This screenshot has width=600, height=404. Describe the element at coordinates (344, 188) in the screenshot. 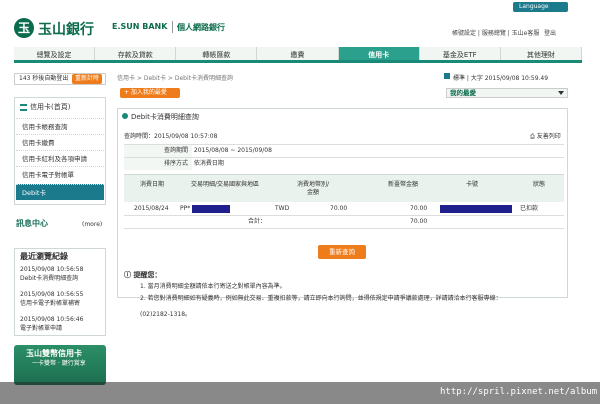

I see `table-header: 消費日期 交易明細/交易國家與地區 消費地幣別/金額 新臺幣金額 卡號 狀態` at that location.